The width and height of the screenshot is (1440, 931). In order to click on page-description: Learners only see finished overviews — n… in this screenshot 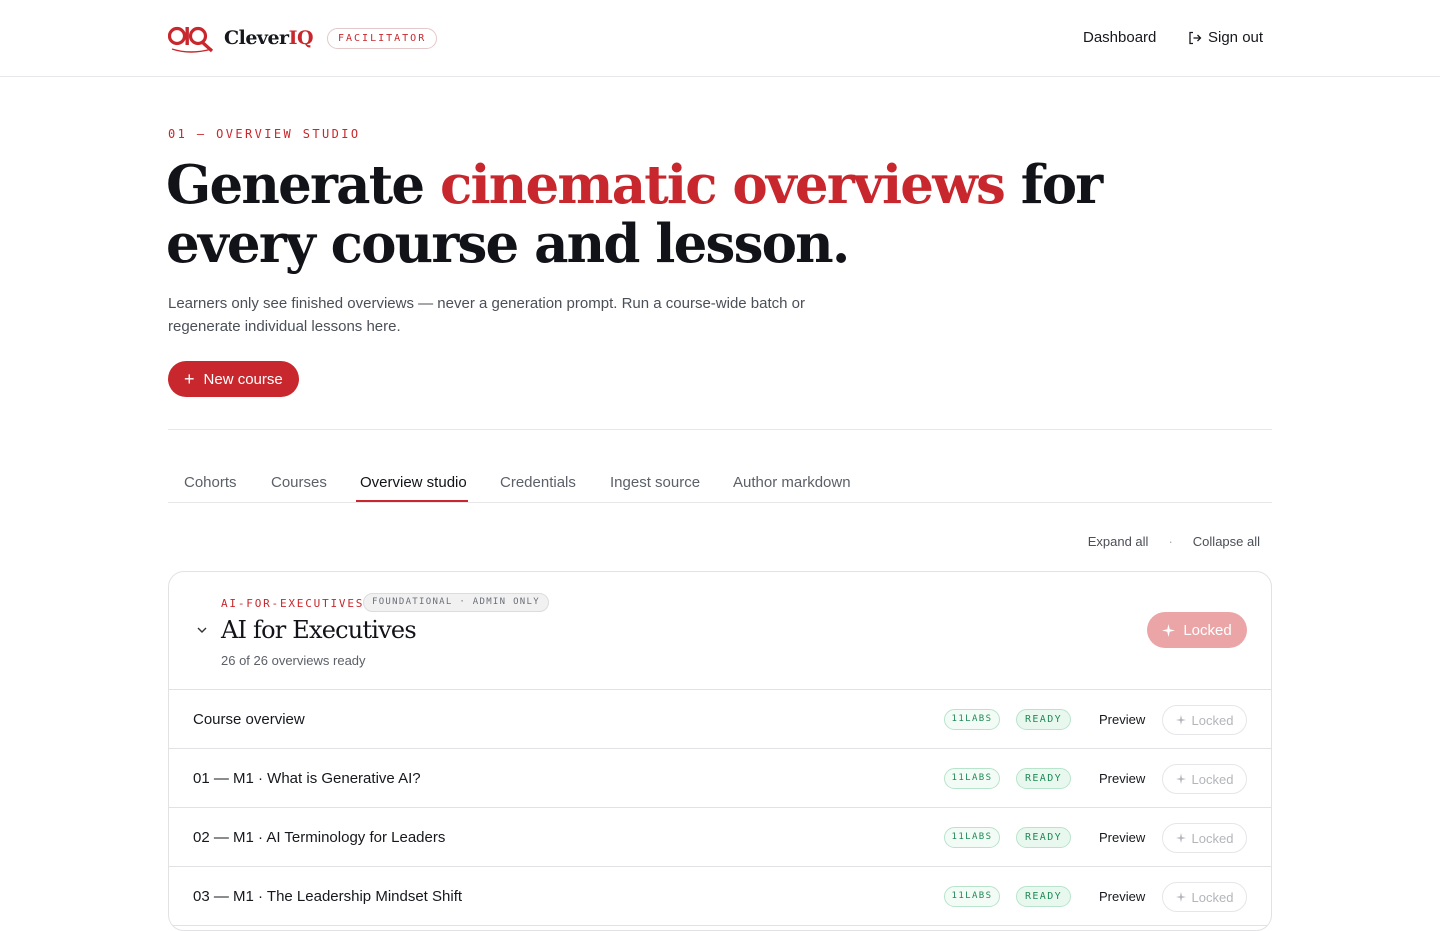, I will do `click(487, 315)`.